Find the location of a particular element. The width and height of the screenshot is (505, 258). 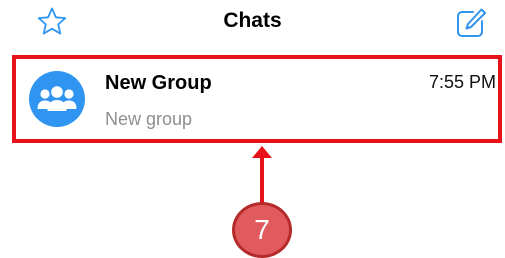

page-title: Chats is located at coordinates (252, 20).